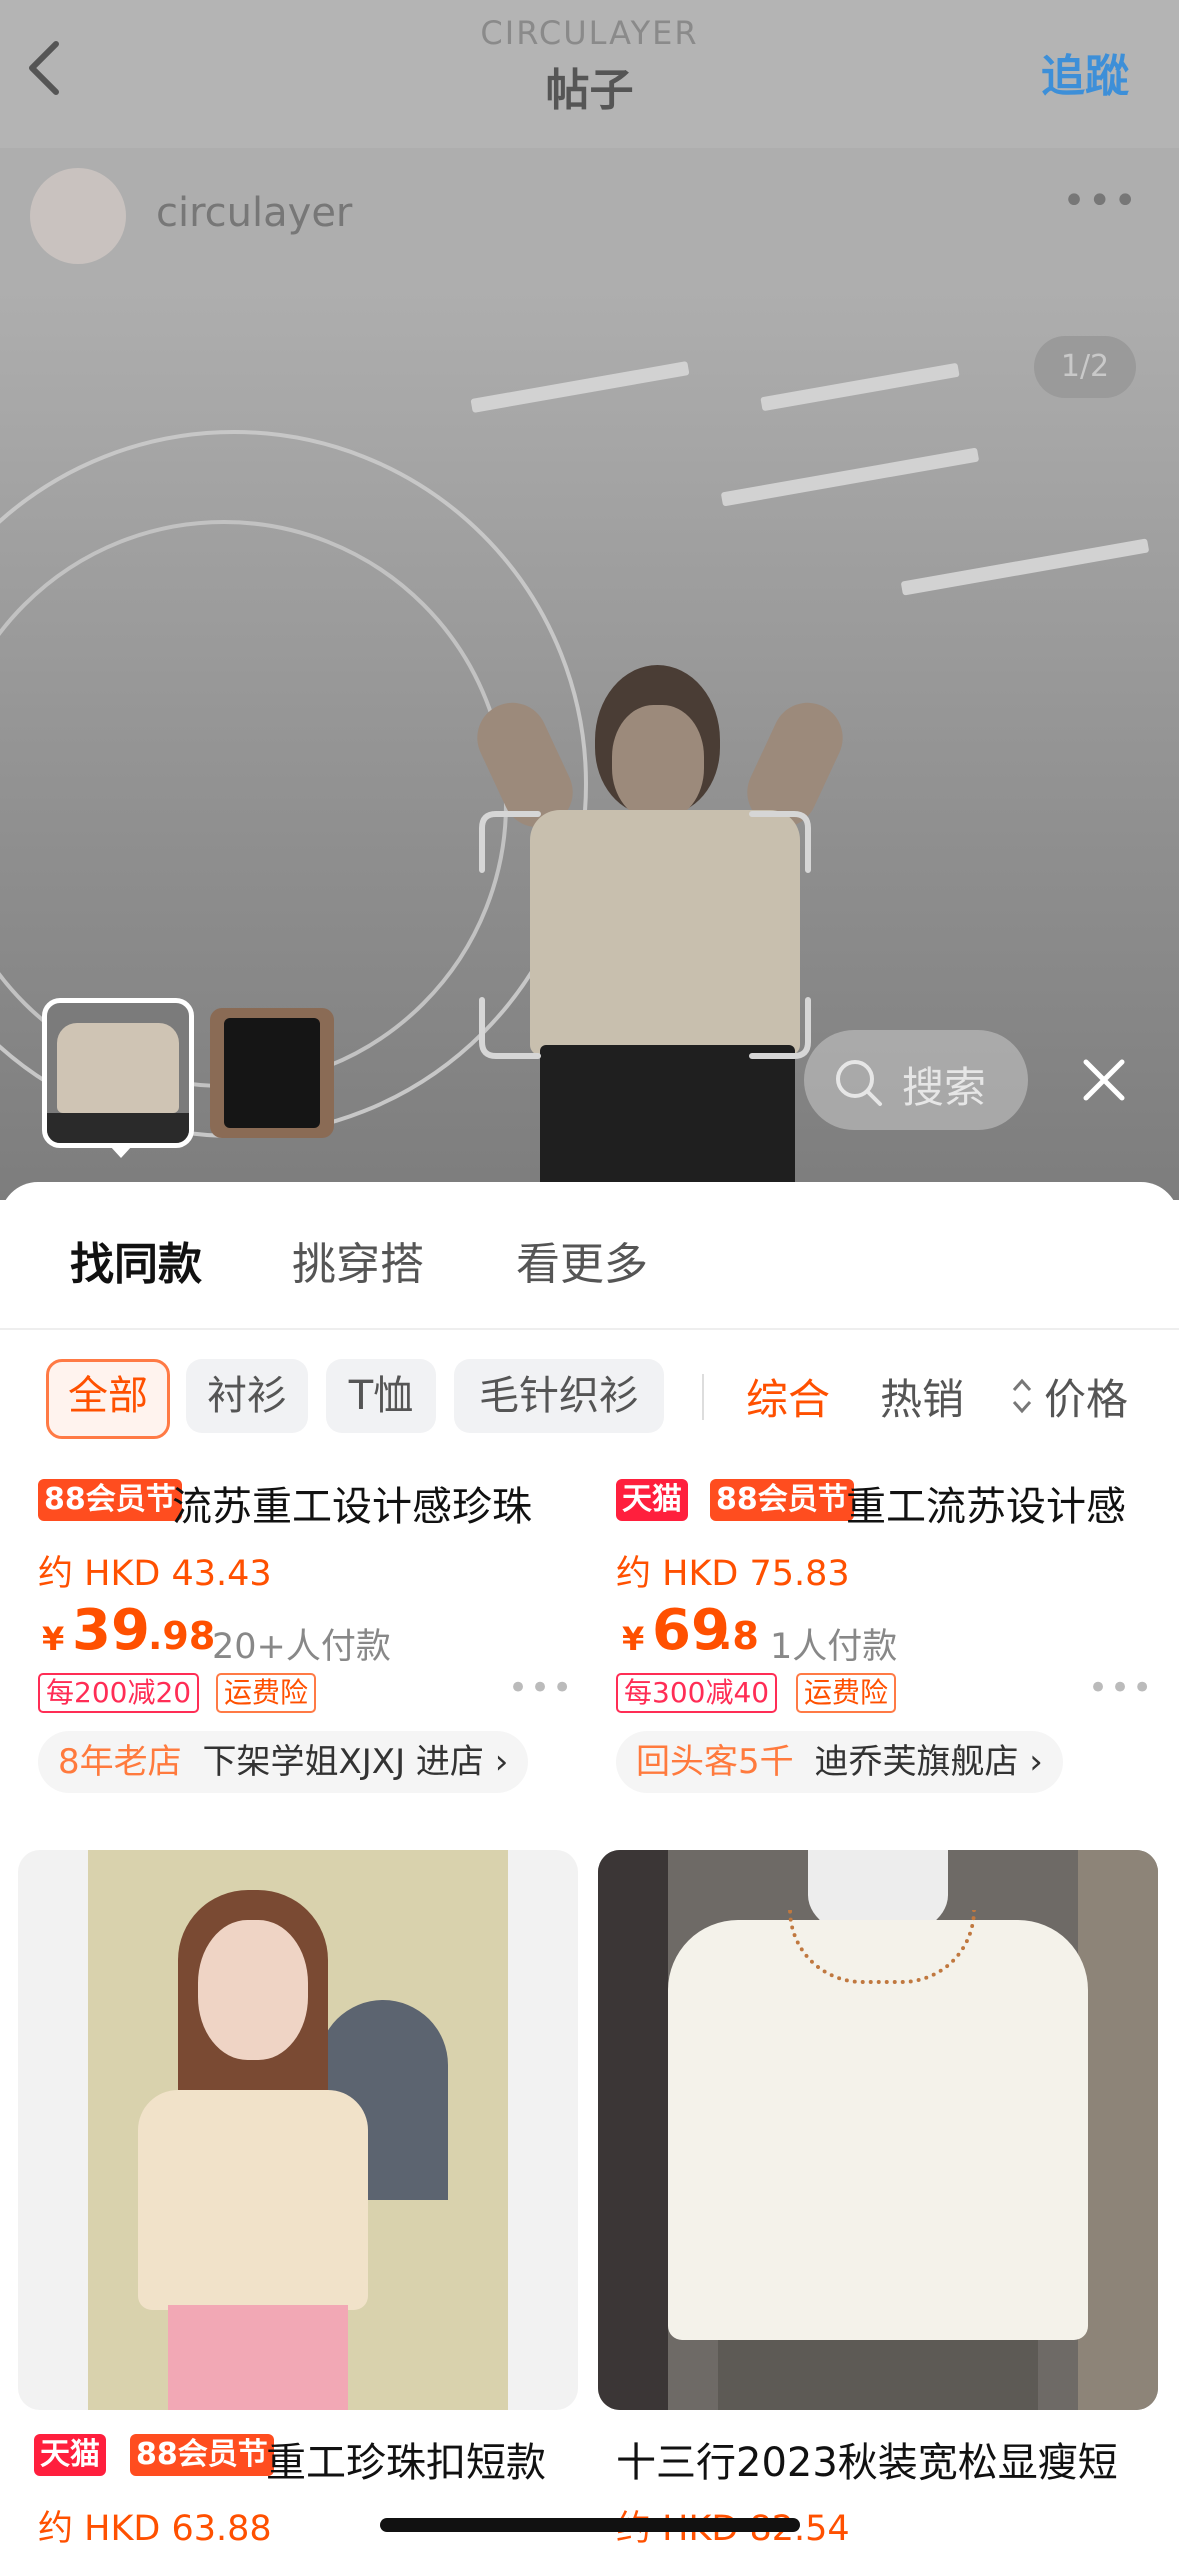 This screenshot has width=1179, height=2556. Describe the element at coordinates (352, 1503) in the screenshot. I see `product-title: 流苏重工设计感珍珠` at that location.